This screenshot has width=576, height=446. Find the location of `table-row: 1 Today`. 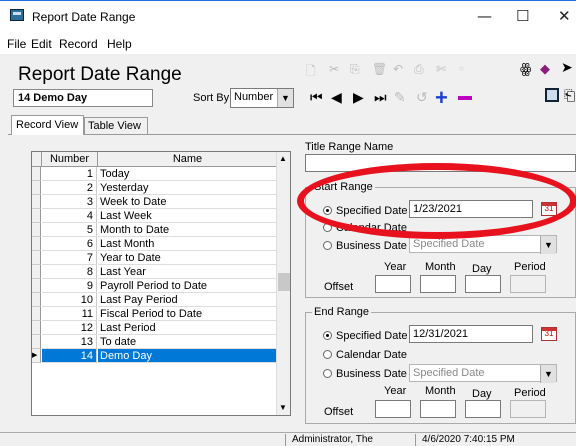

table-row: 1 Today is located at coordinates (154, 174).